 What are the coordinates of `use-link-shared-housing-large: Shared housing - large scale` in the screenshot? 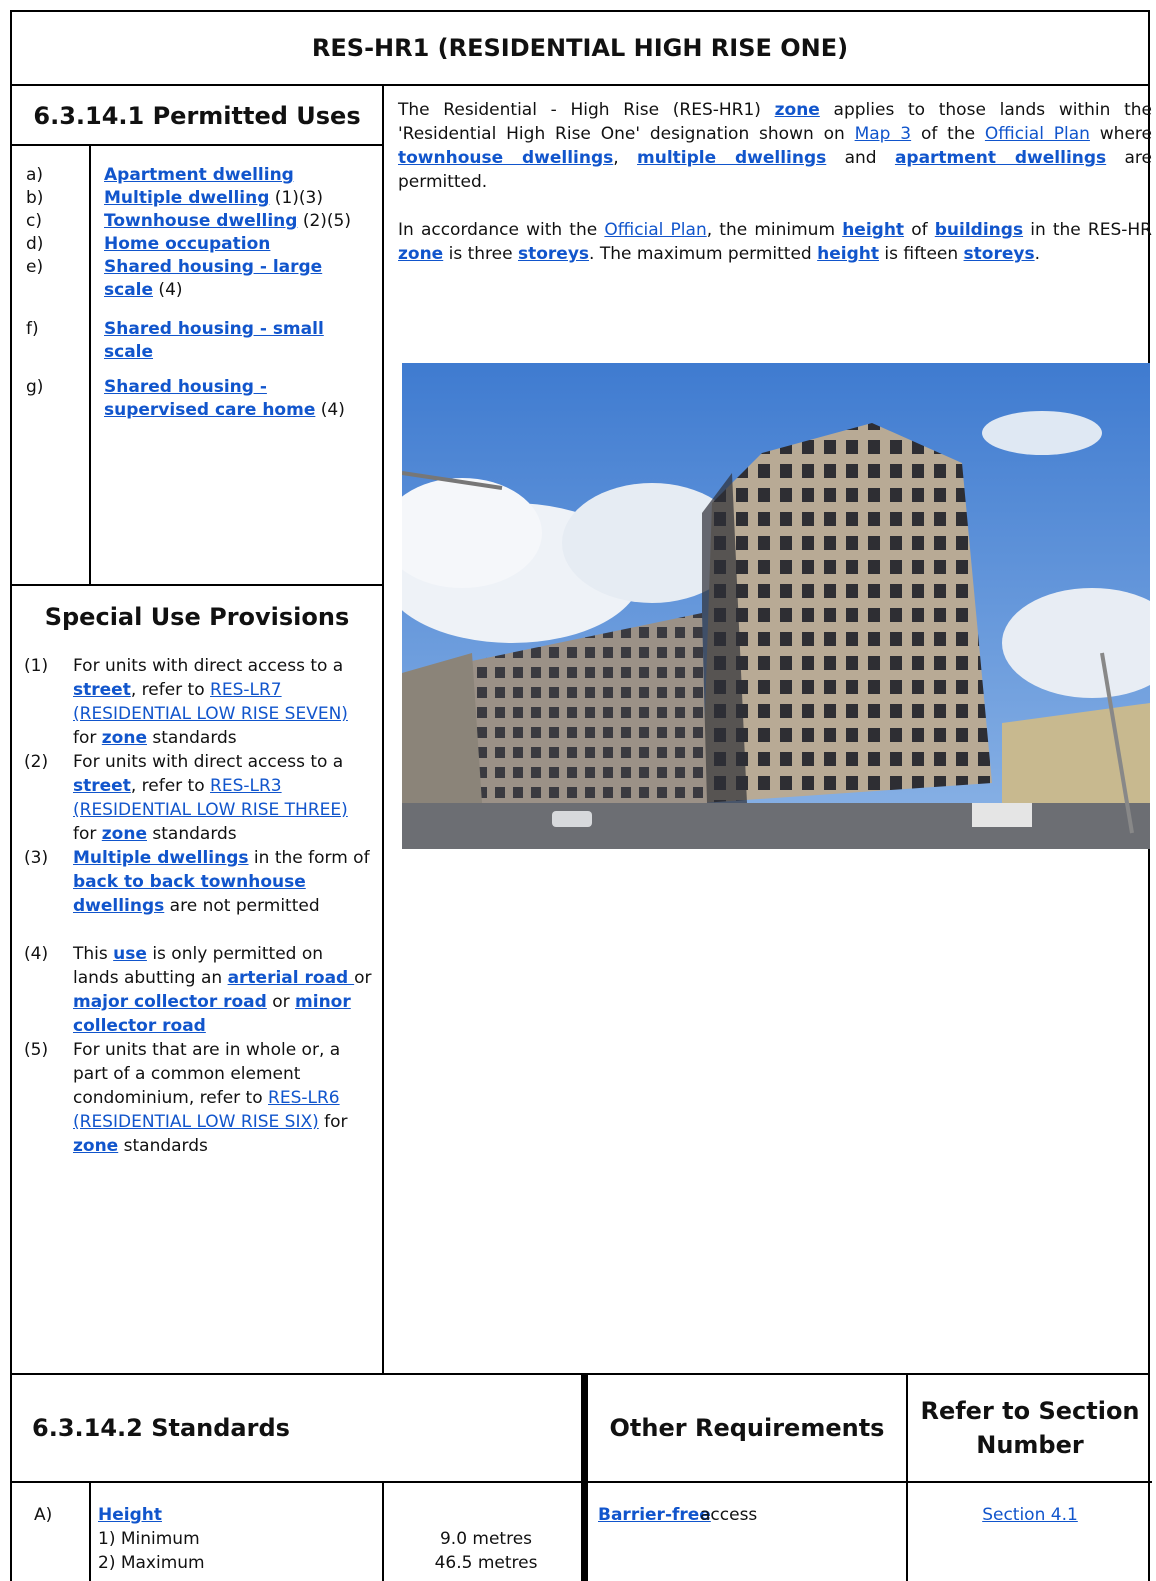 It's located at (213, 278).